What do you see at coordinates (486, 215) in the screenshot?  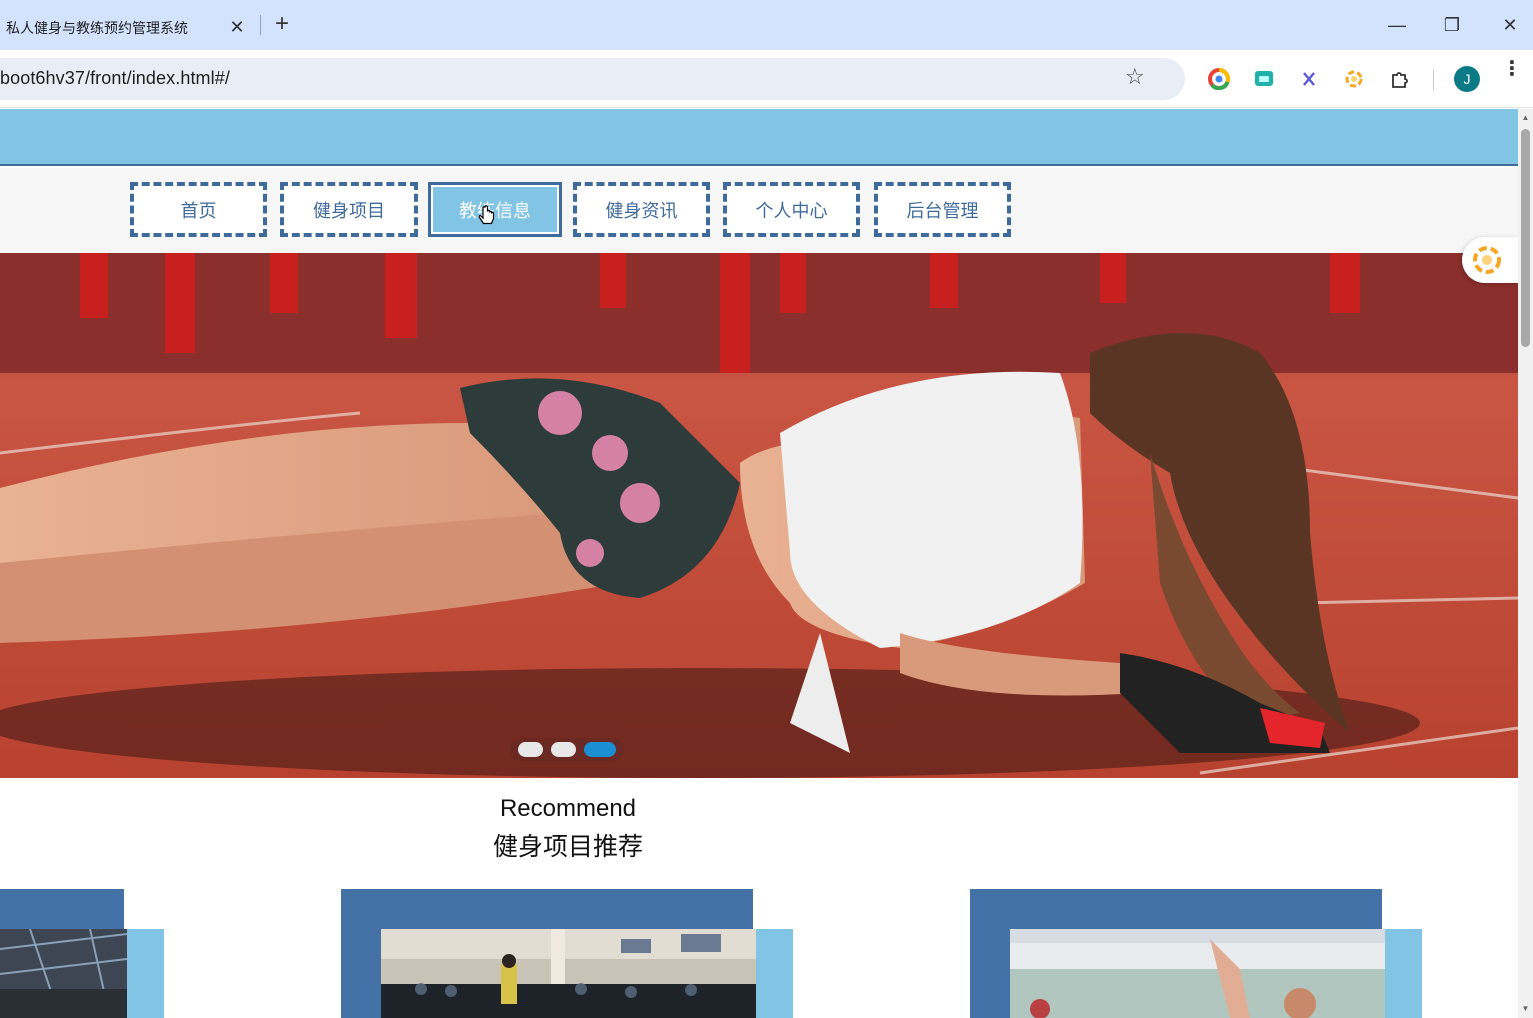 I see `hand-cursor-icon` at bounding box center [486, 215].